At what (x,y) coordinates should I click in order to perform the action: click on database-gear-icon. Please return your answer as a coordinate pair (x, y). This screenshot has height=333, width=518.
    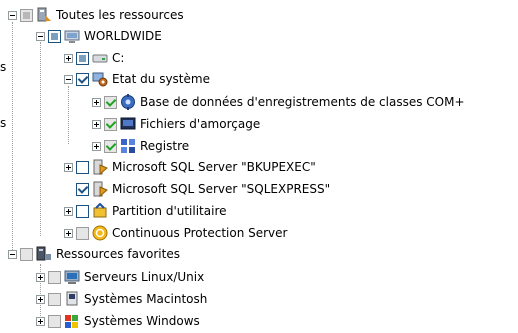
    Looking at the image, I should click on (128, 102).